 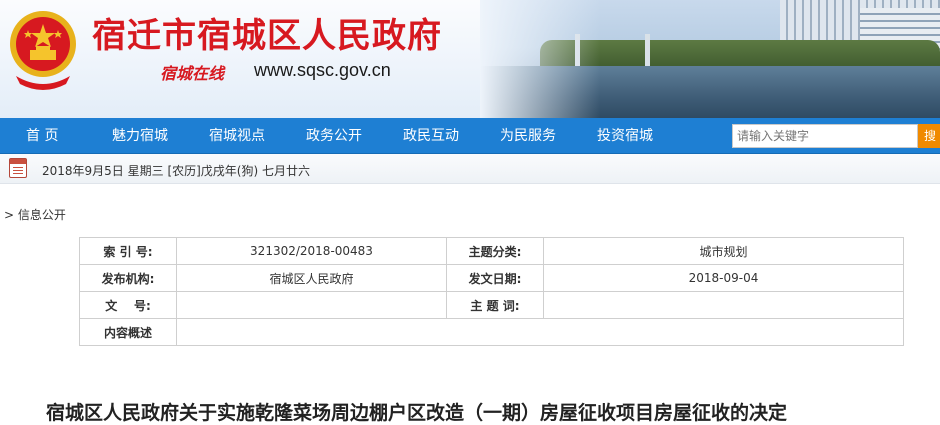 I want to click on category-value: 城市规划, so click(x=723, y=251).